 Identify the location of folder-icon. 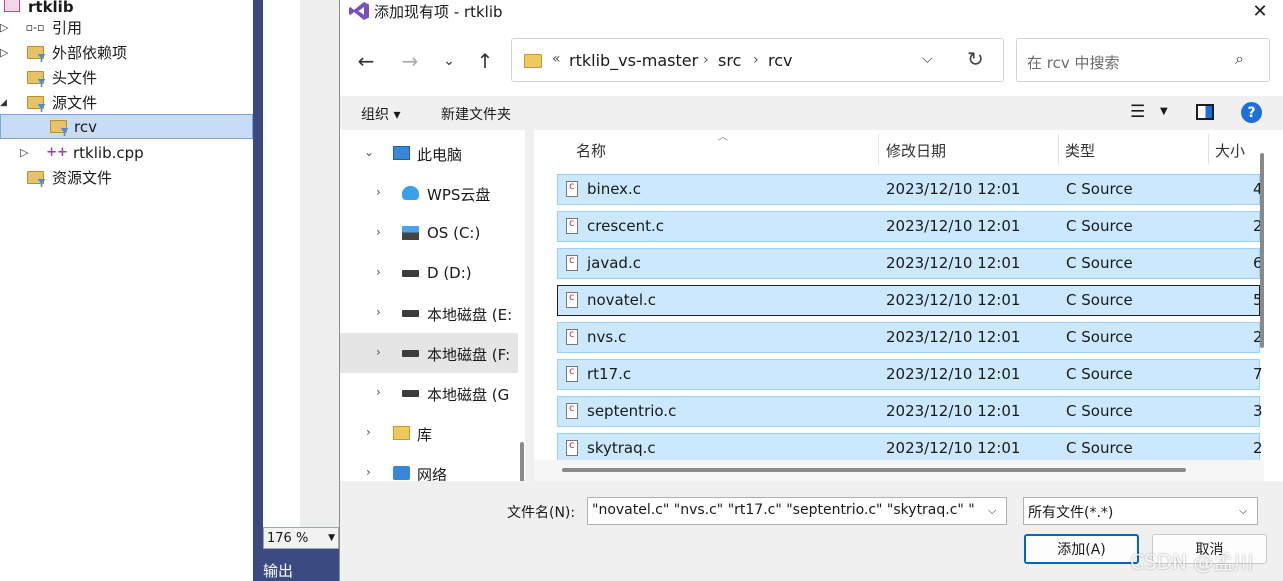
(533, 61).